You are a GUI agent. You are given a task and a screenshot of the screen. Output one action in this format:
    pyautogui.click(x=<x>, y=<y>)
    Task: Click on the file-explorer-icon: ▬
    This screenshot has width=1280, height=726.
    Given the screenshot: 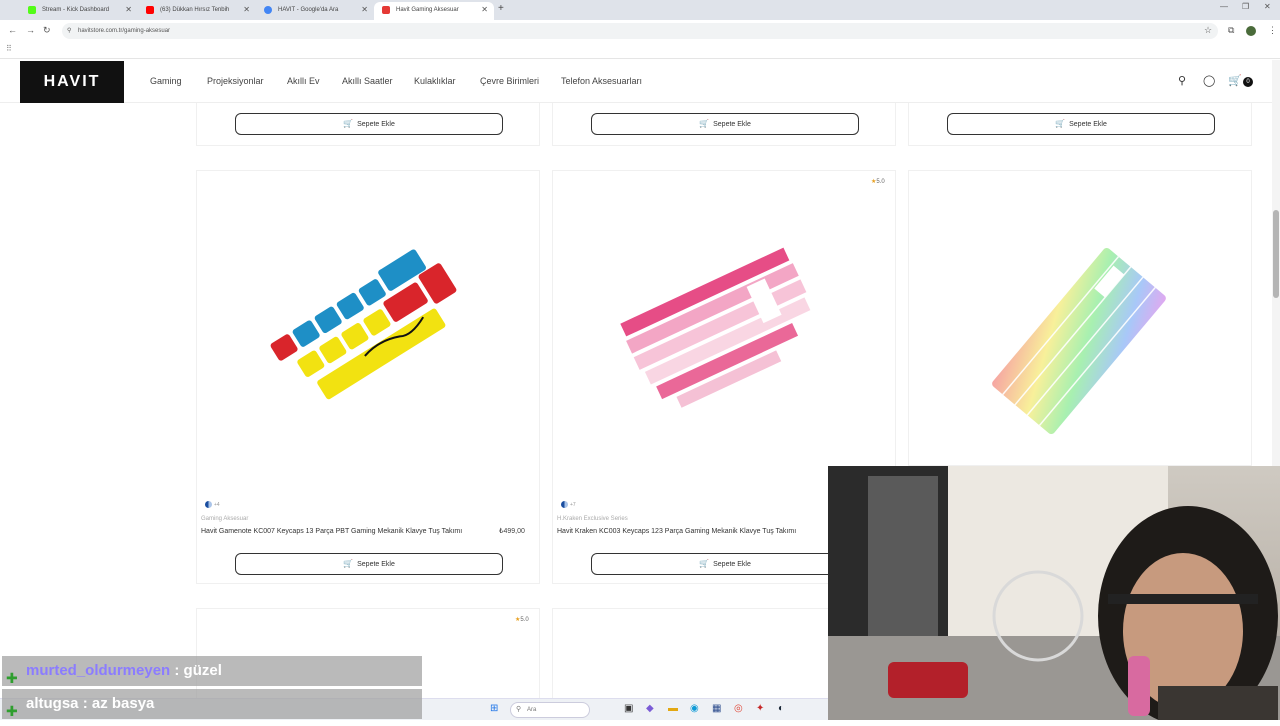 What is the action you would take?
    pyautogui.click(x=673, y=708)
    